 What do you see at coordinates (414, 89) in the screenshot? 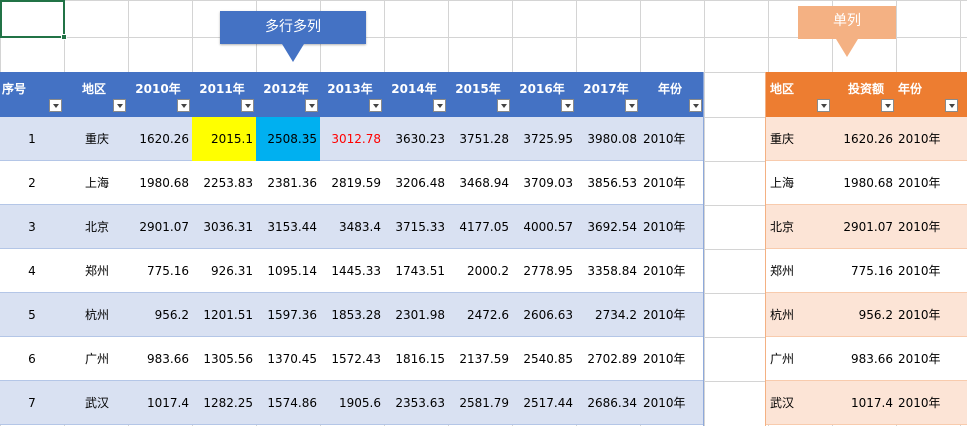
I see `header-label: 2014年` at bounding box center [414, 89].